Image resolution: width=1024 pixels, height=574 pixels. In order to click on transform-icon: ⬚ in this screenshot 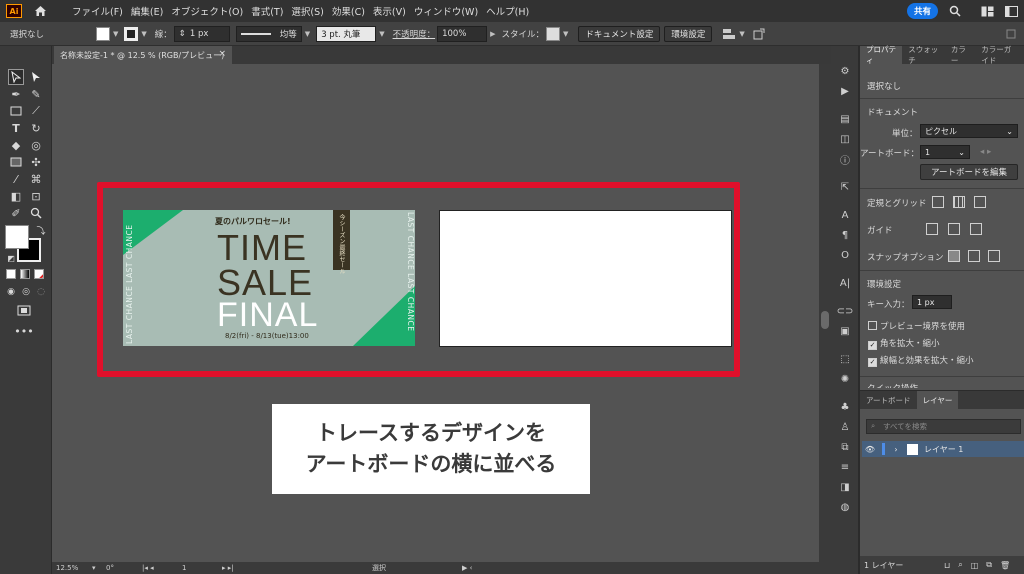, I will do `click(845, 359)`.